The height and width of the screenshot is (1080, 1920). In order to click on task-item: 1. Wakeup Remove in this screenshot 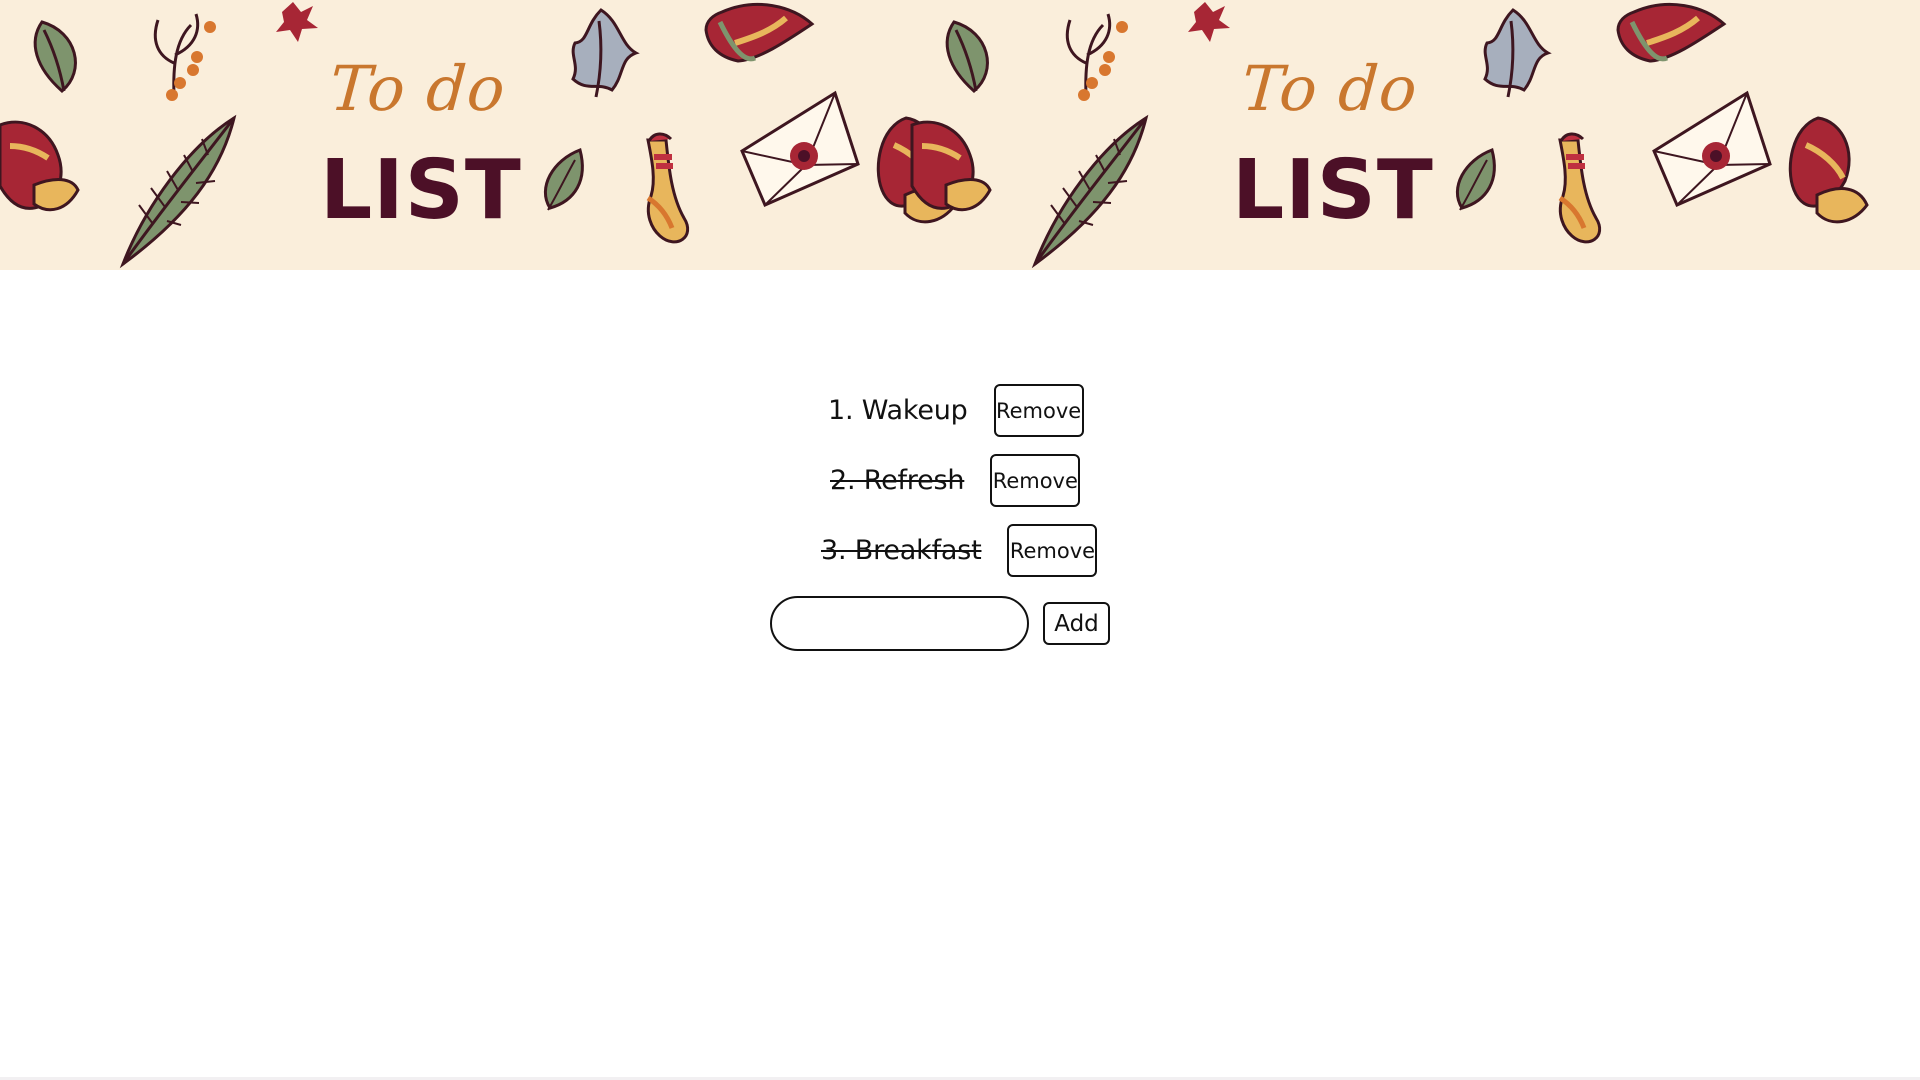, I will do `click(956, 410)`.